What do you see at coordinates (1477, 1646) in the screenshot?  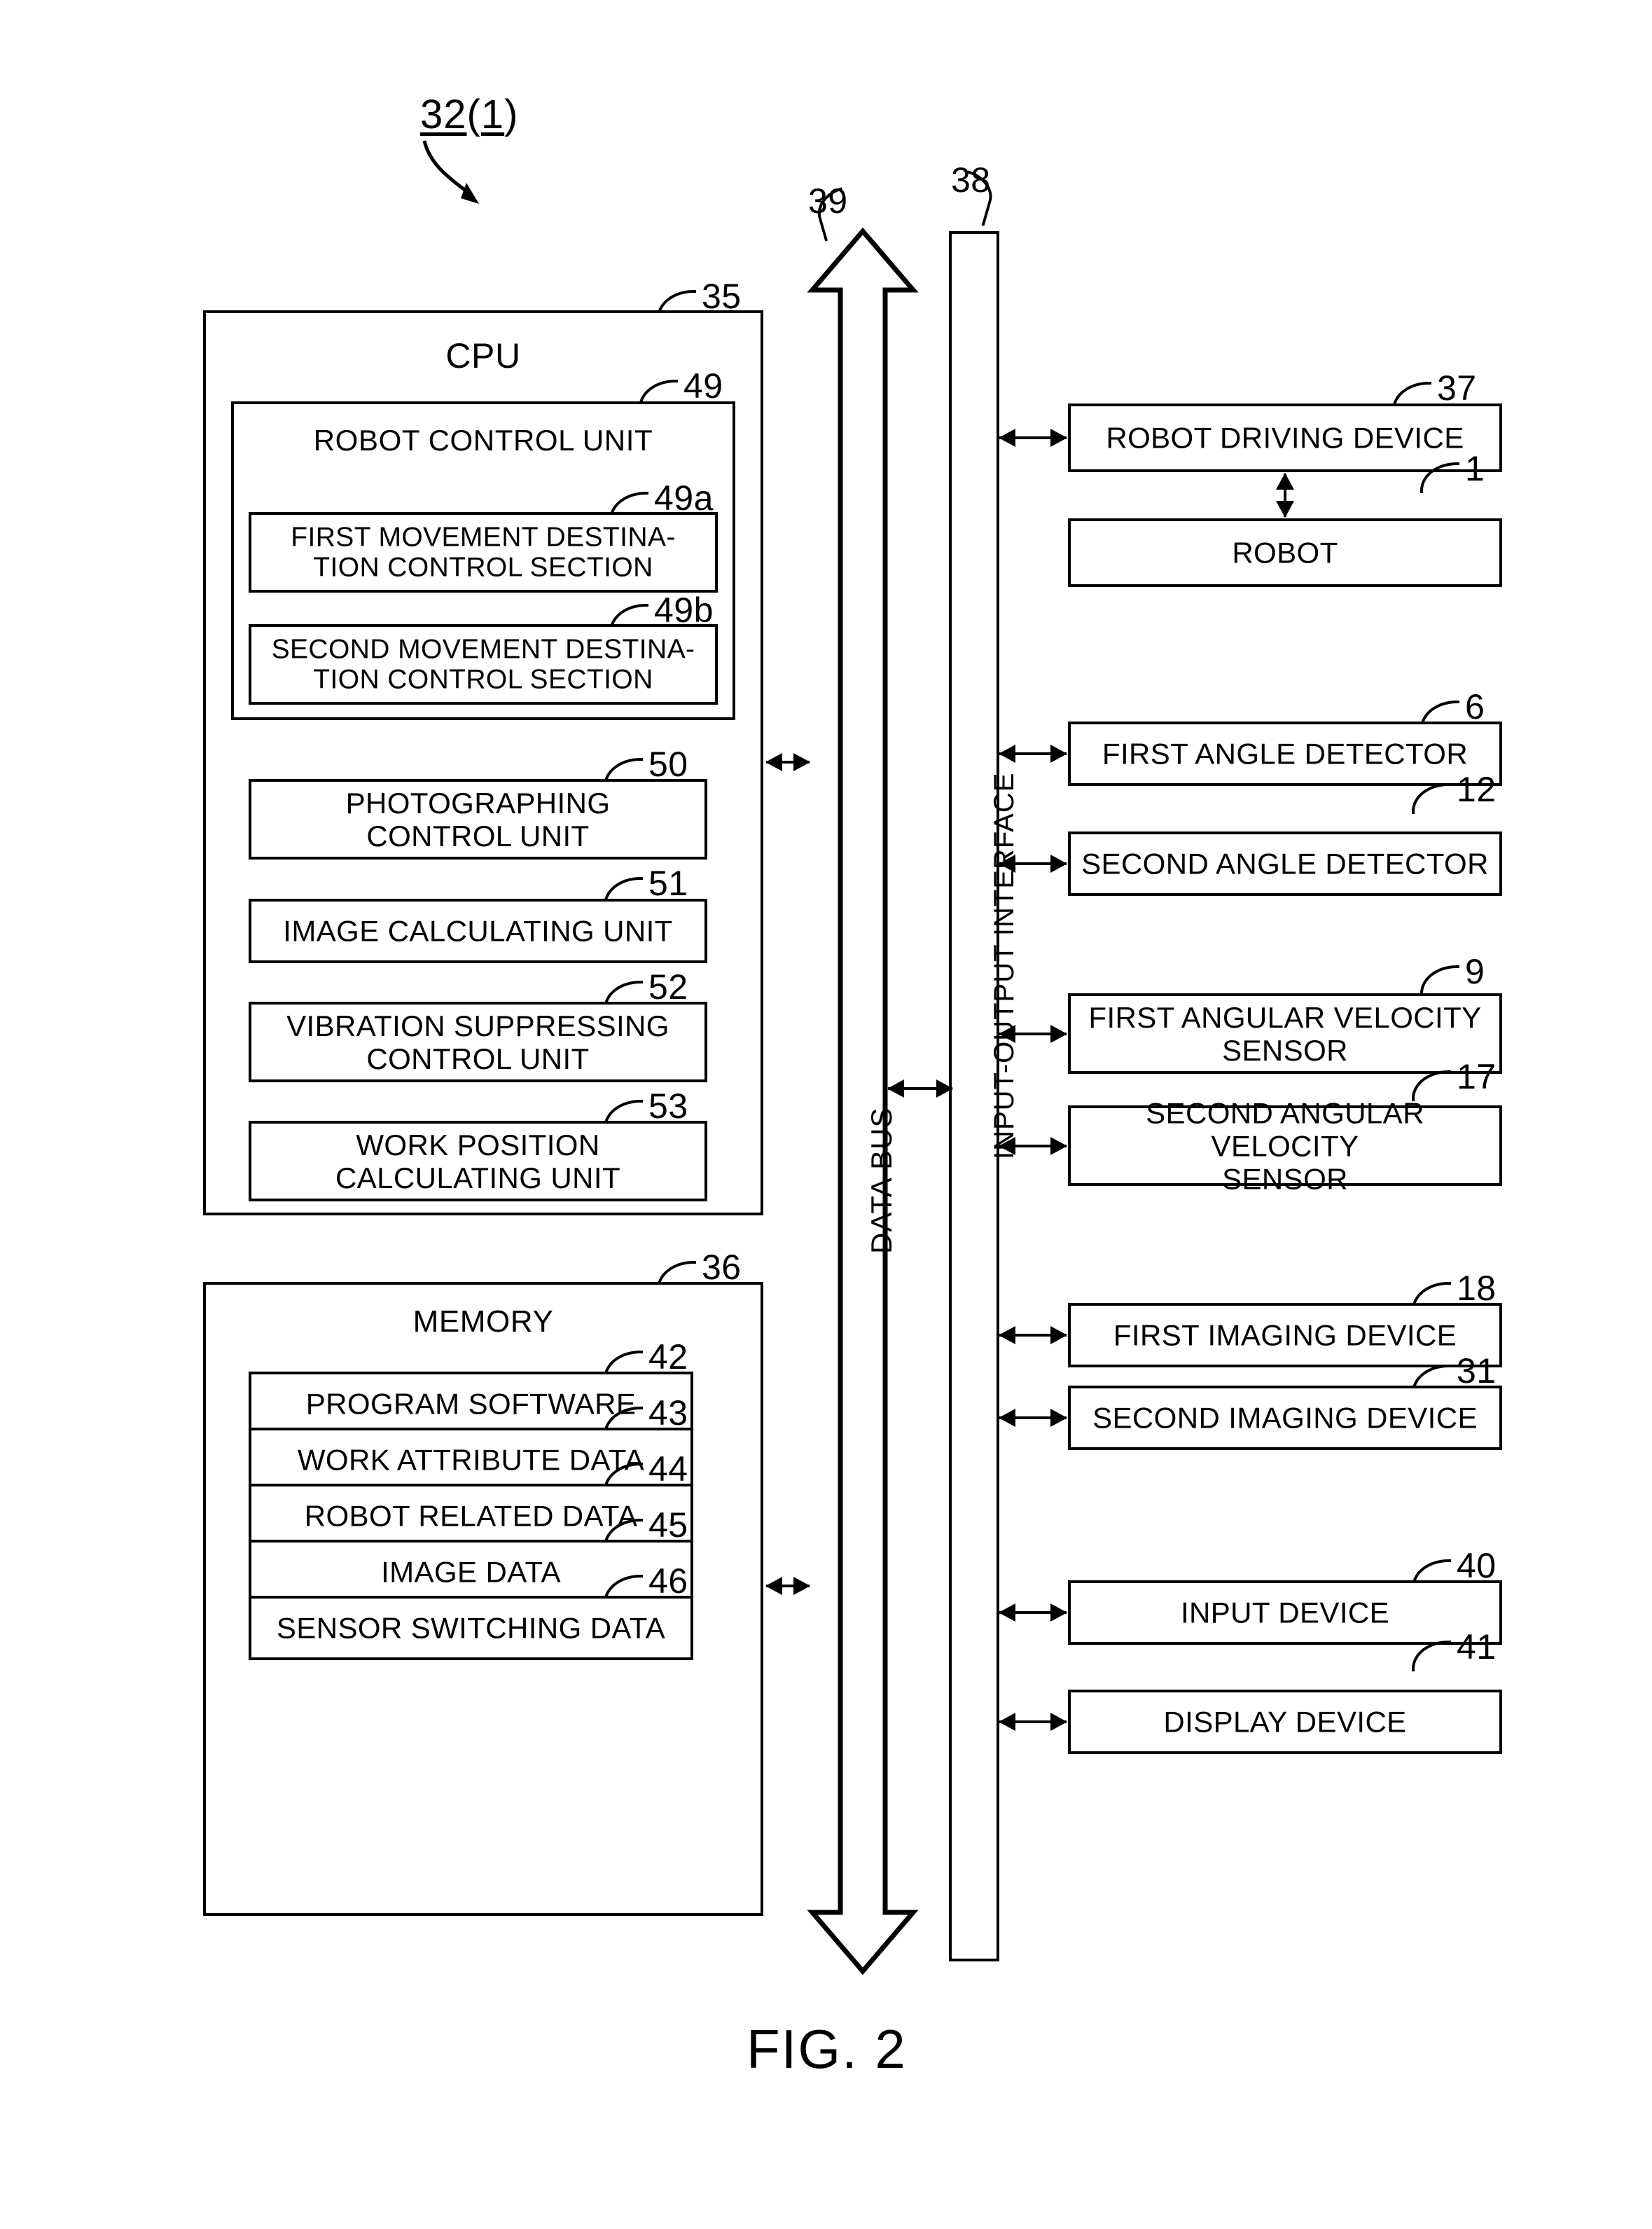 I see `ref-number-41: 41` at bounding box center [1477, 1646].